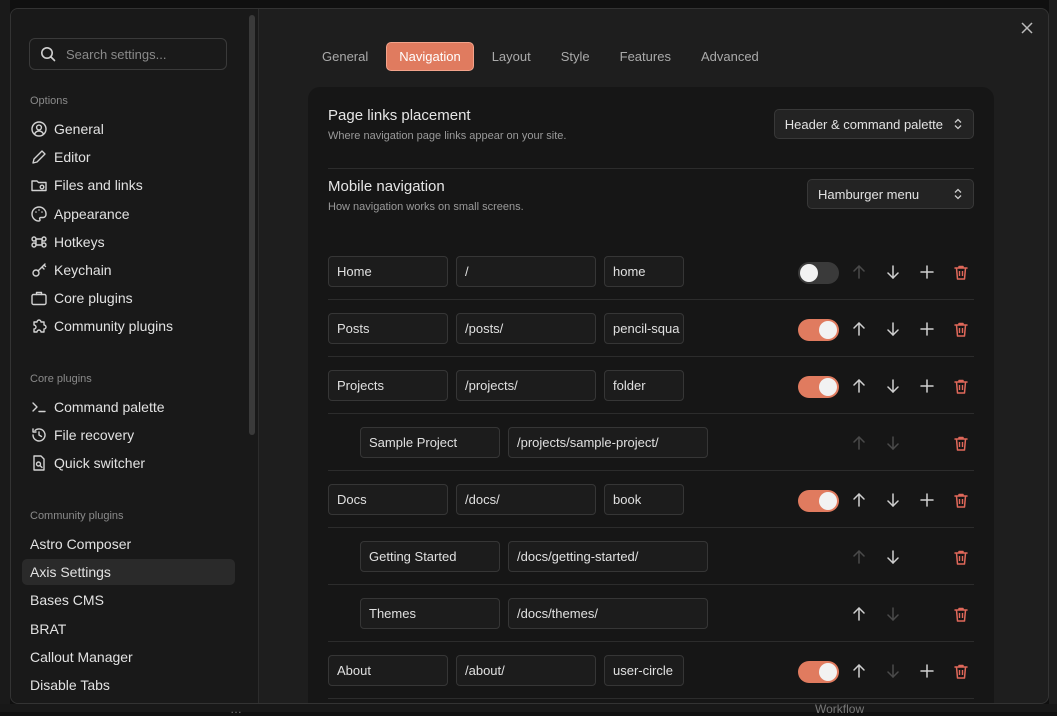  I want to click on nav-item-row: About/about/user-circle, so click(651, 670).